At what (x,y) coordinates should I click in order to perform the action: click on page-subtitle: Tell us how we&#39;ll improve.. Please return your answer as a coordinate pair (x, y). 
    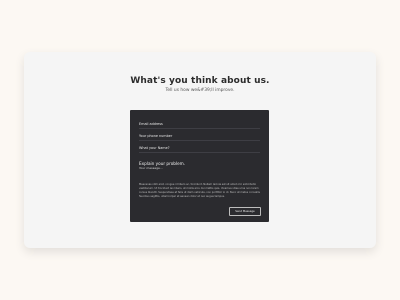
    Looking at the image, I should click on (200, 90).